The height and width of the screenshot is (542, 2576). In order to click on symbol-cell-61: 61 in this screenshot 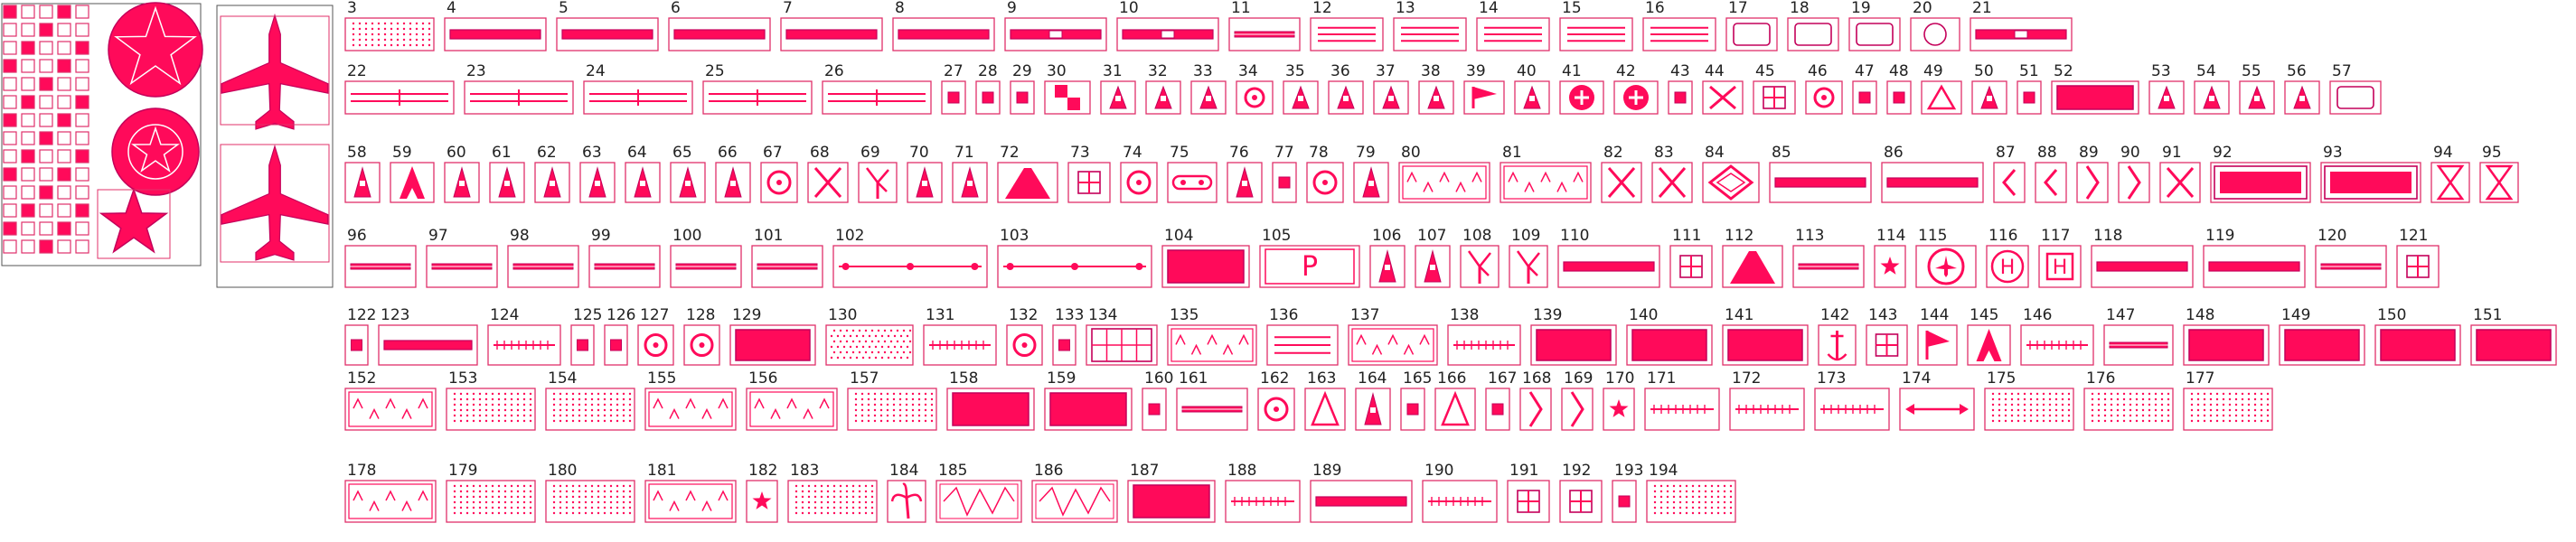, I will do `click(507, 173)`.